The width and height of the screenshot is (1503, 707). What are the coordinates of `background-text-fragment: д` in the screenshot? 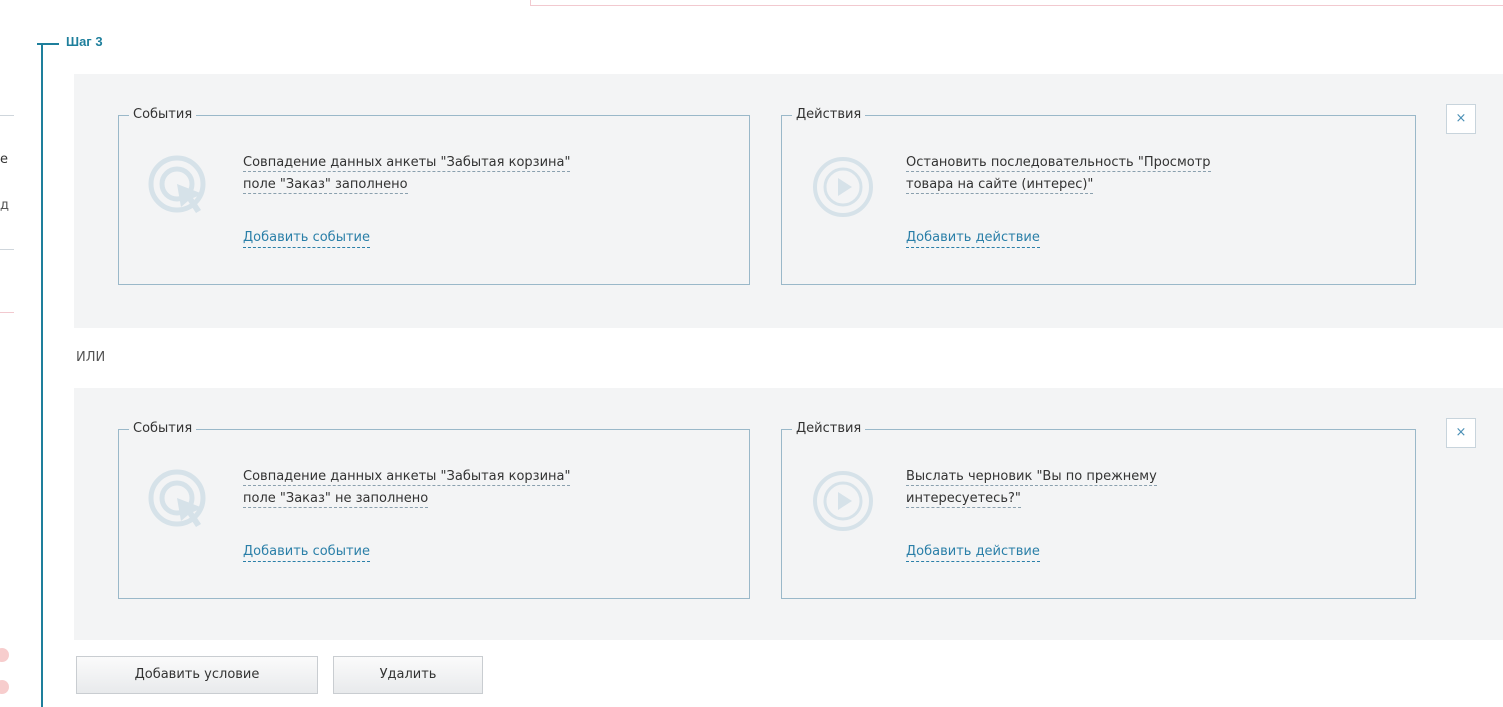 It's located at (4, 205).